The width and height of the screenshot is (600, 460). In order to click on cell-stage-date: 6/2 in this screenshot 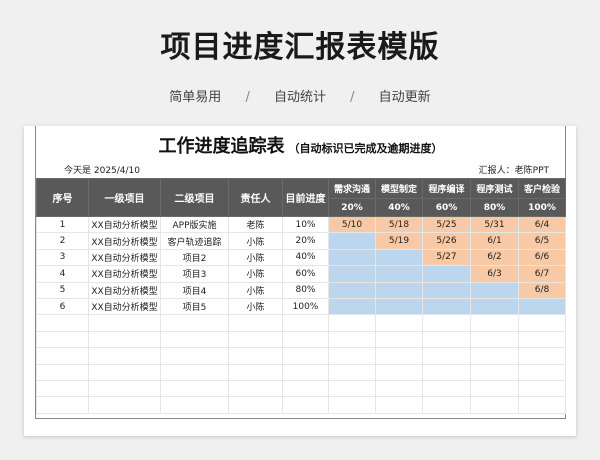, I will do `click(494, 257)`.